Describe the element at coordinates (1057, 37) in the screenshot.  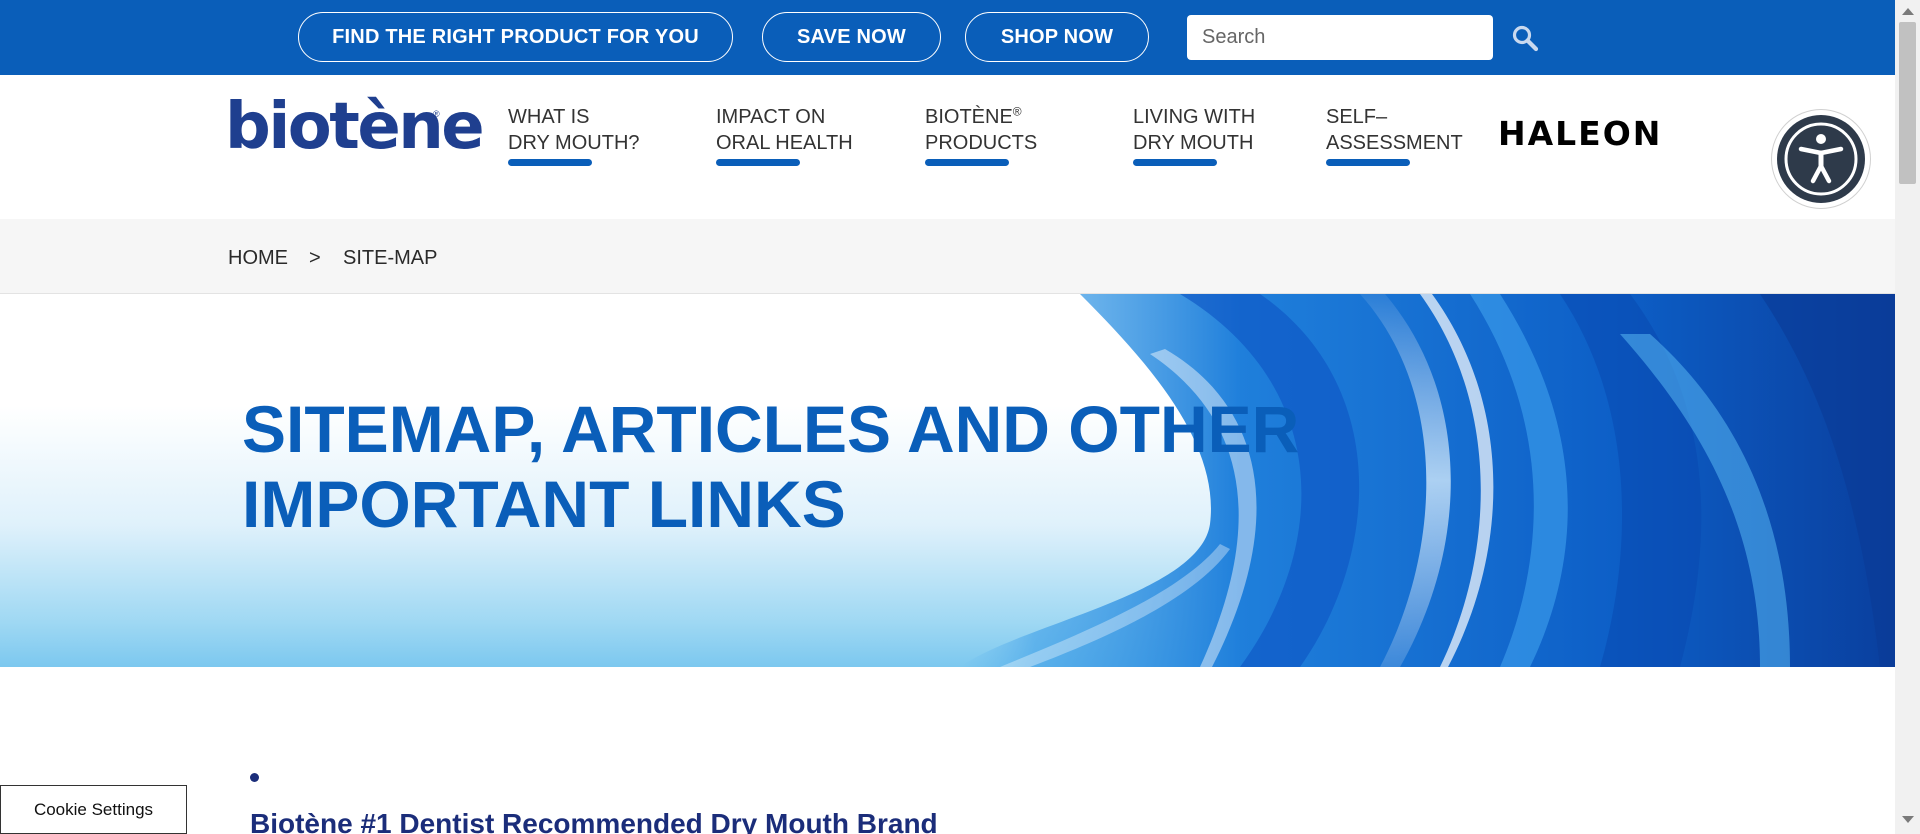
I see `shop-now-button: SHOP NOW` at that location.